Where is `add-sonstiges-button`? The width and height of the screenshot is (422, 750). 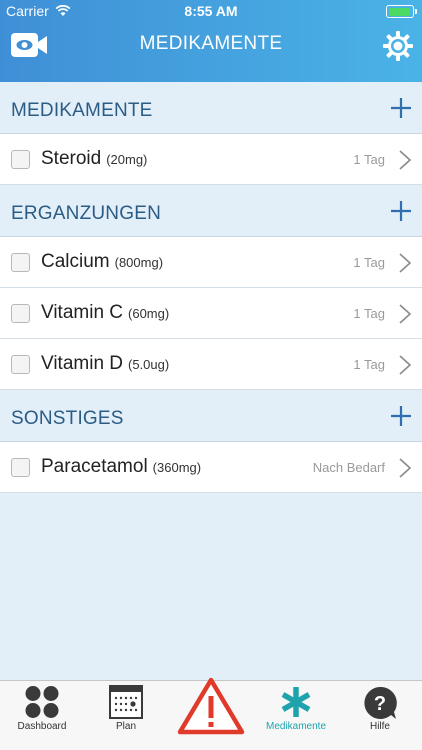
add-sonstiges-button is located at coordinates (401, 416).